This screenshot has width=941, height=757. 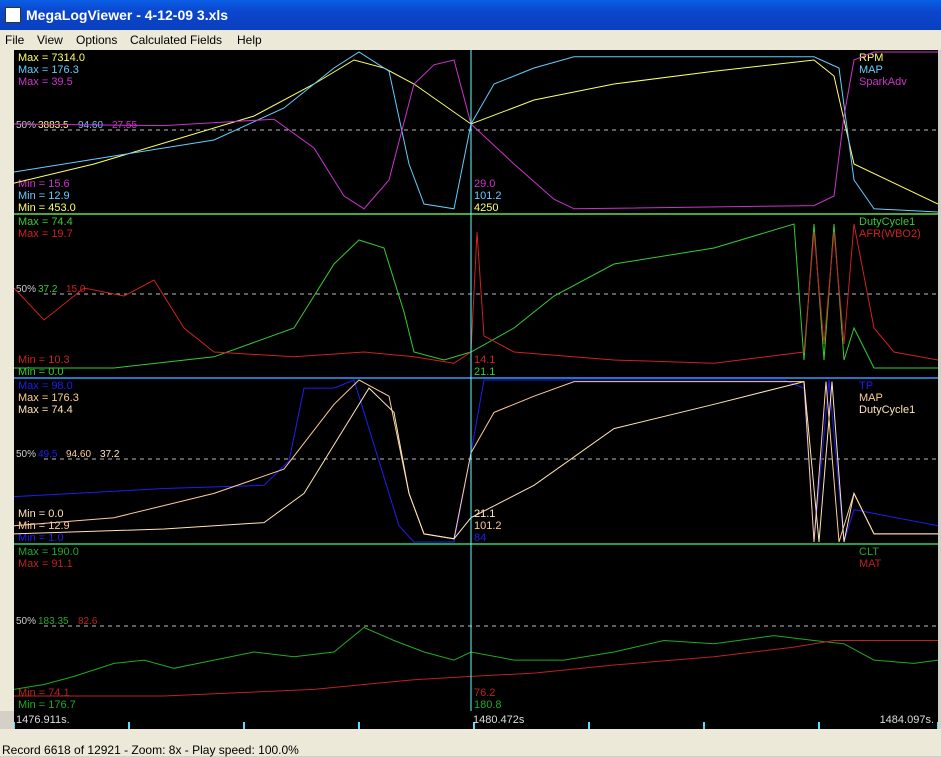 I want to click on left-scroll-strip, so click(x=7, y=380).